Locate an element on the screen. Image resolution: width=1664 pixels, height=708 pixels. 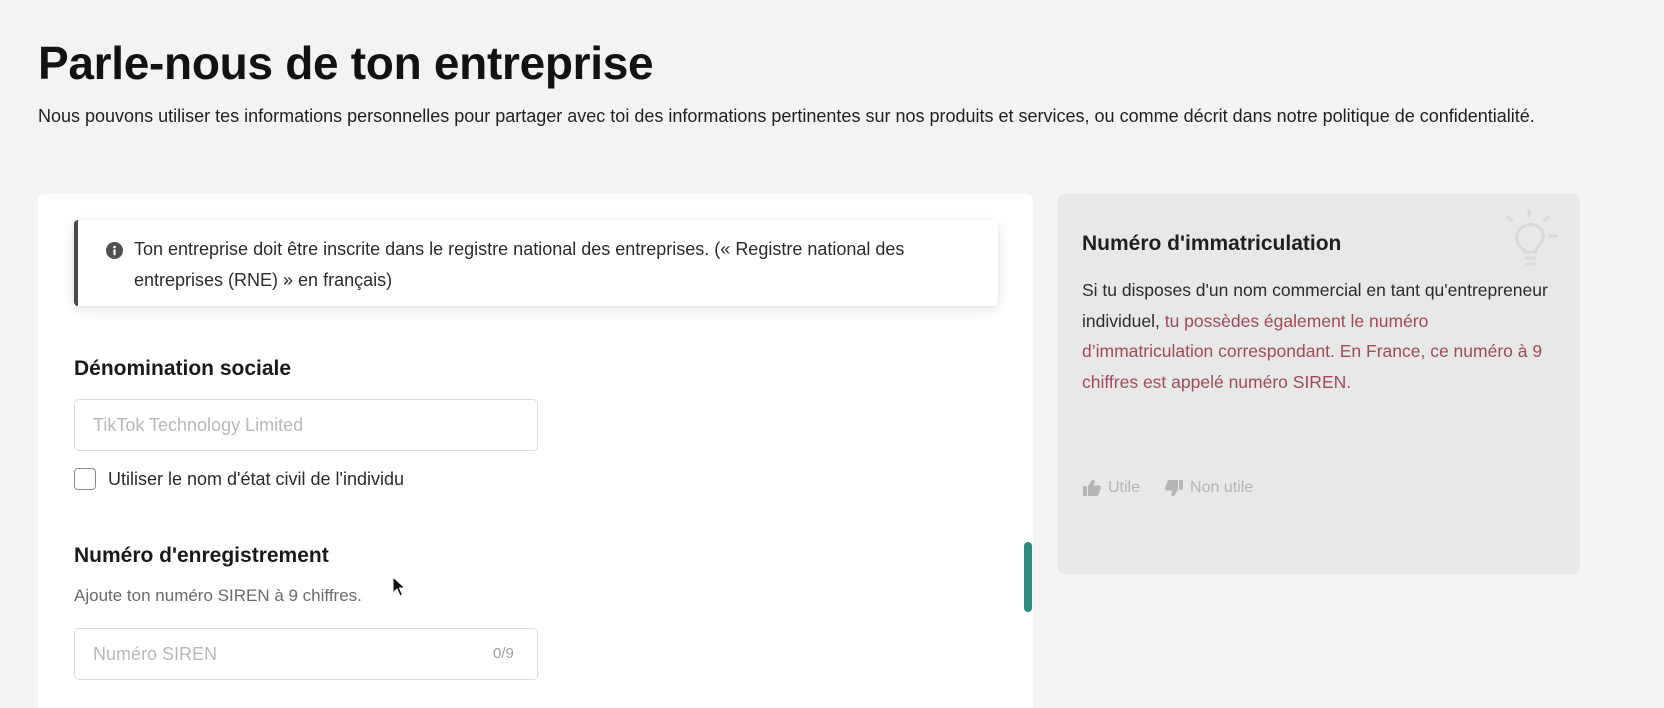
thumbs-down-icon is located at coordinates (1174, 488).